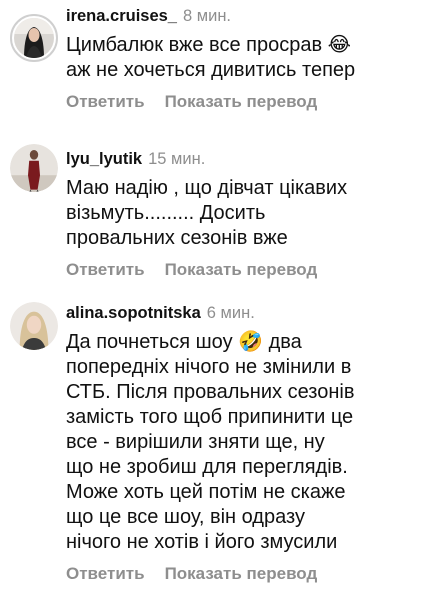 The width and height of the screenshot is (424, 600). Describe the element at coordinates (184, 342) in the screenshot. I see `comment-line: Да почнеться шоу 🤣 два` at that location.